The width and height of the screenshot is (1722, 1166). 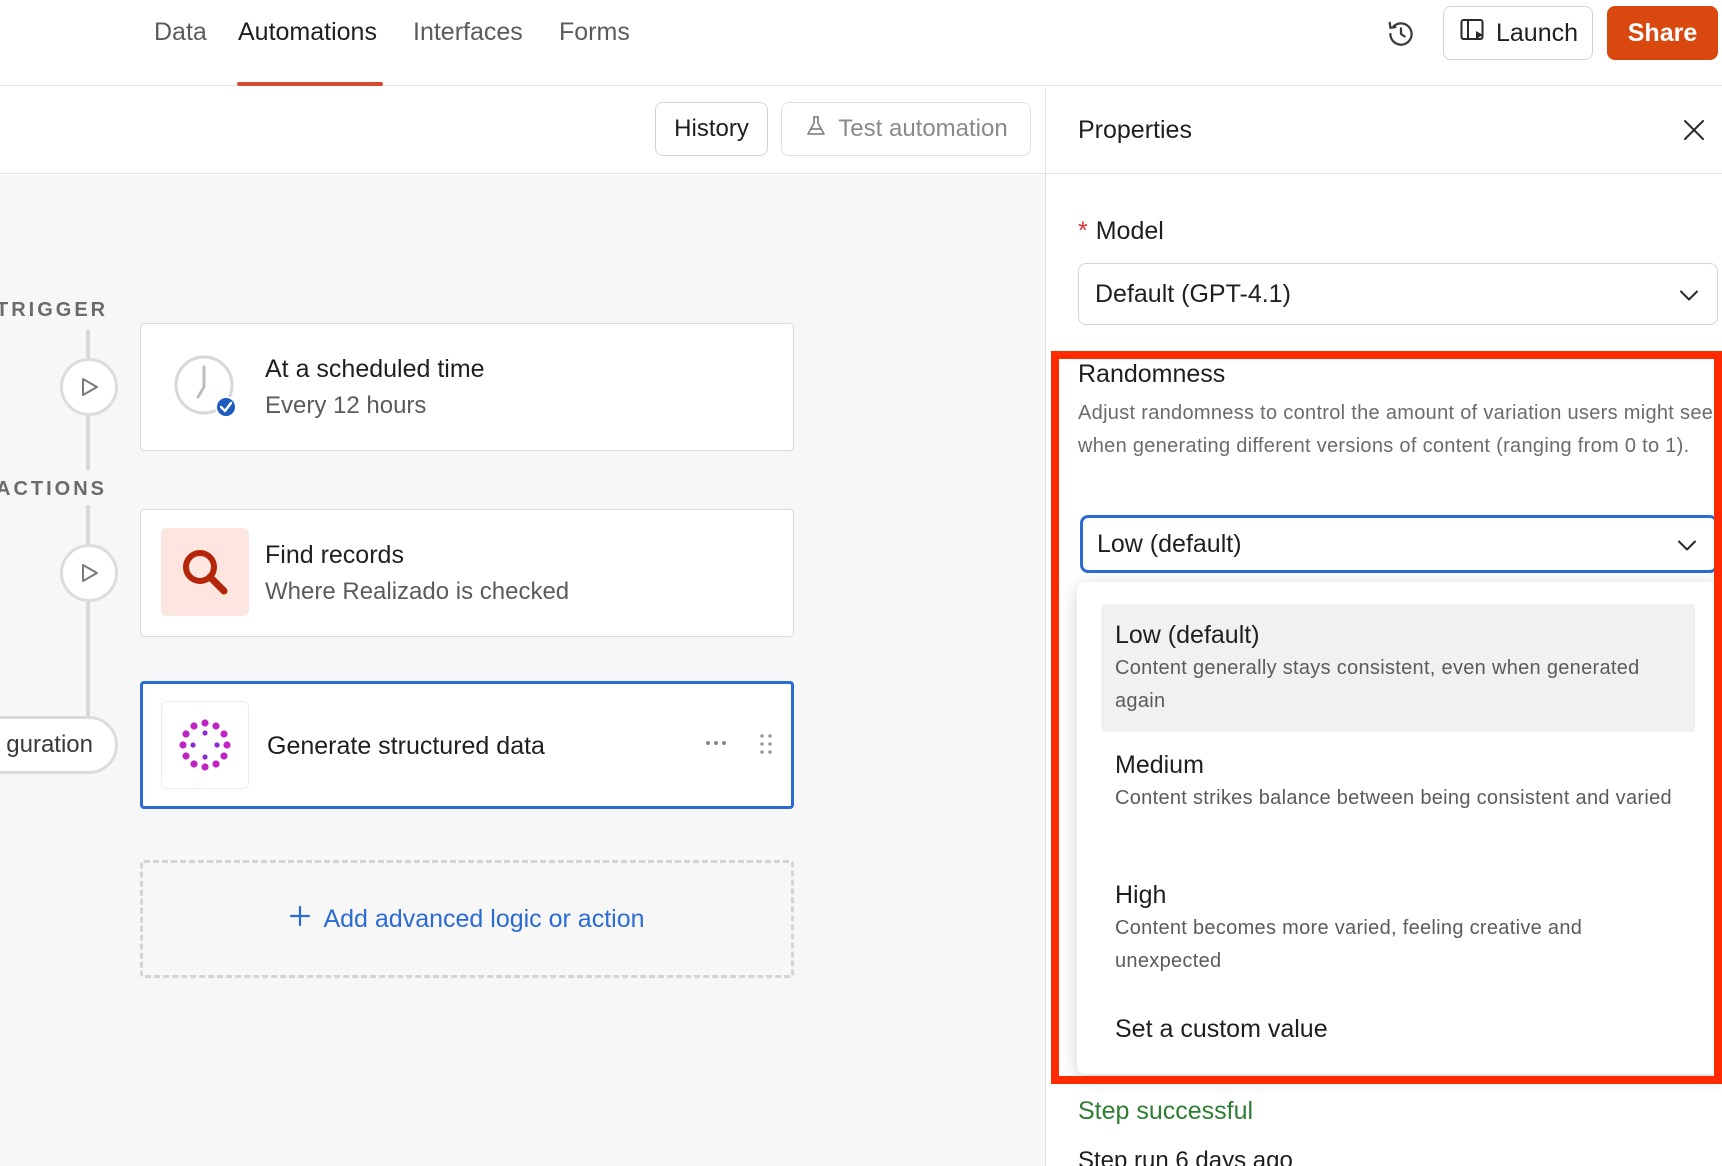 What do you see at coordinates (923, 128) in the screenshot?
I see `test-automation-label: Test automation` at bounding box center [923, 128].